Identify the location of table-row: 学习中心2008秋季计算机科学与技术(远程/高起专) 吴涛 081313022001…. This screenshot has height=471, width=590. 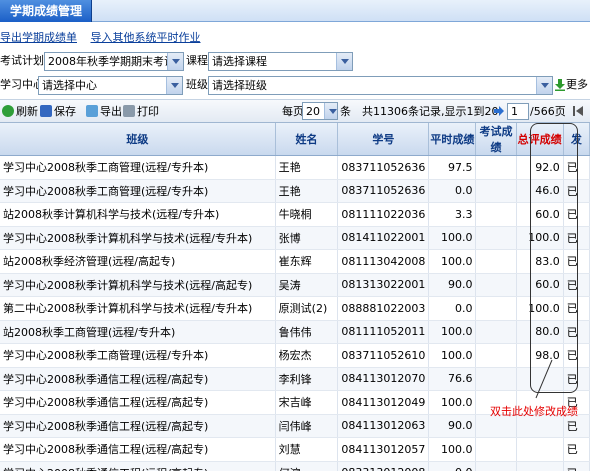
(295, 285).